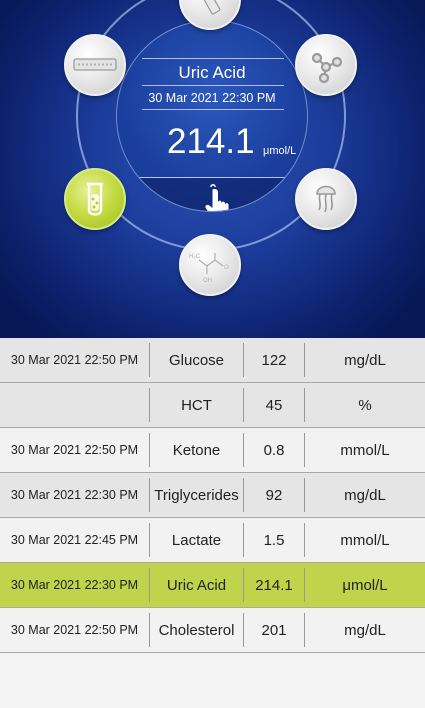 The width and height of the screenshot is (425, 708). I want to click on svg-text: O, so click(226, 268).